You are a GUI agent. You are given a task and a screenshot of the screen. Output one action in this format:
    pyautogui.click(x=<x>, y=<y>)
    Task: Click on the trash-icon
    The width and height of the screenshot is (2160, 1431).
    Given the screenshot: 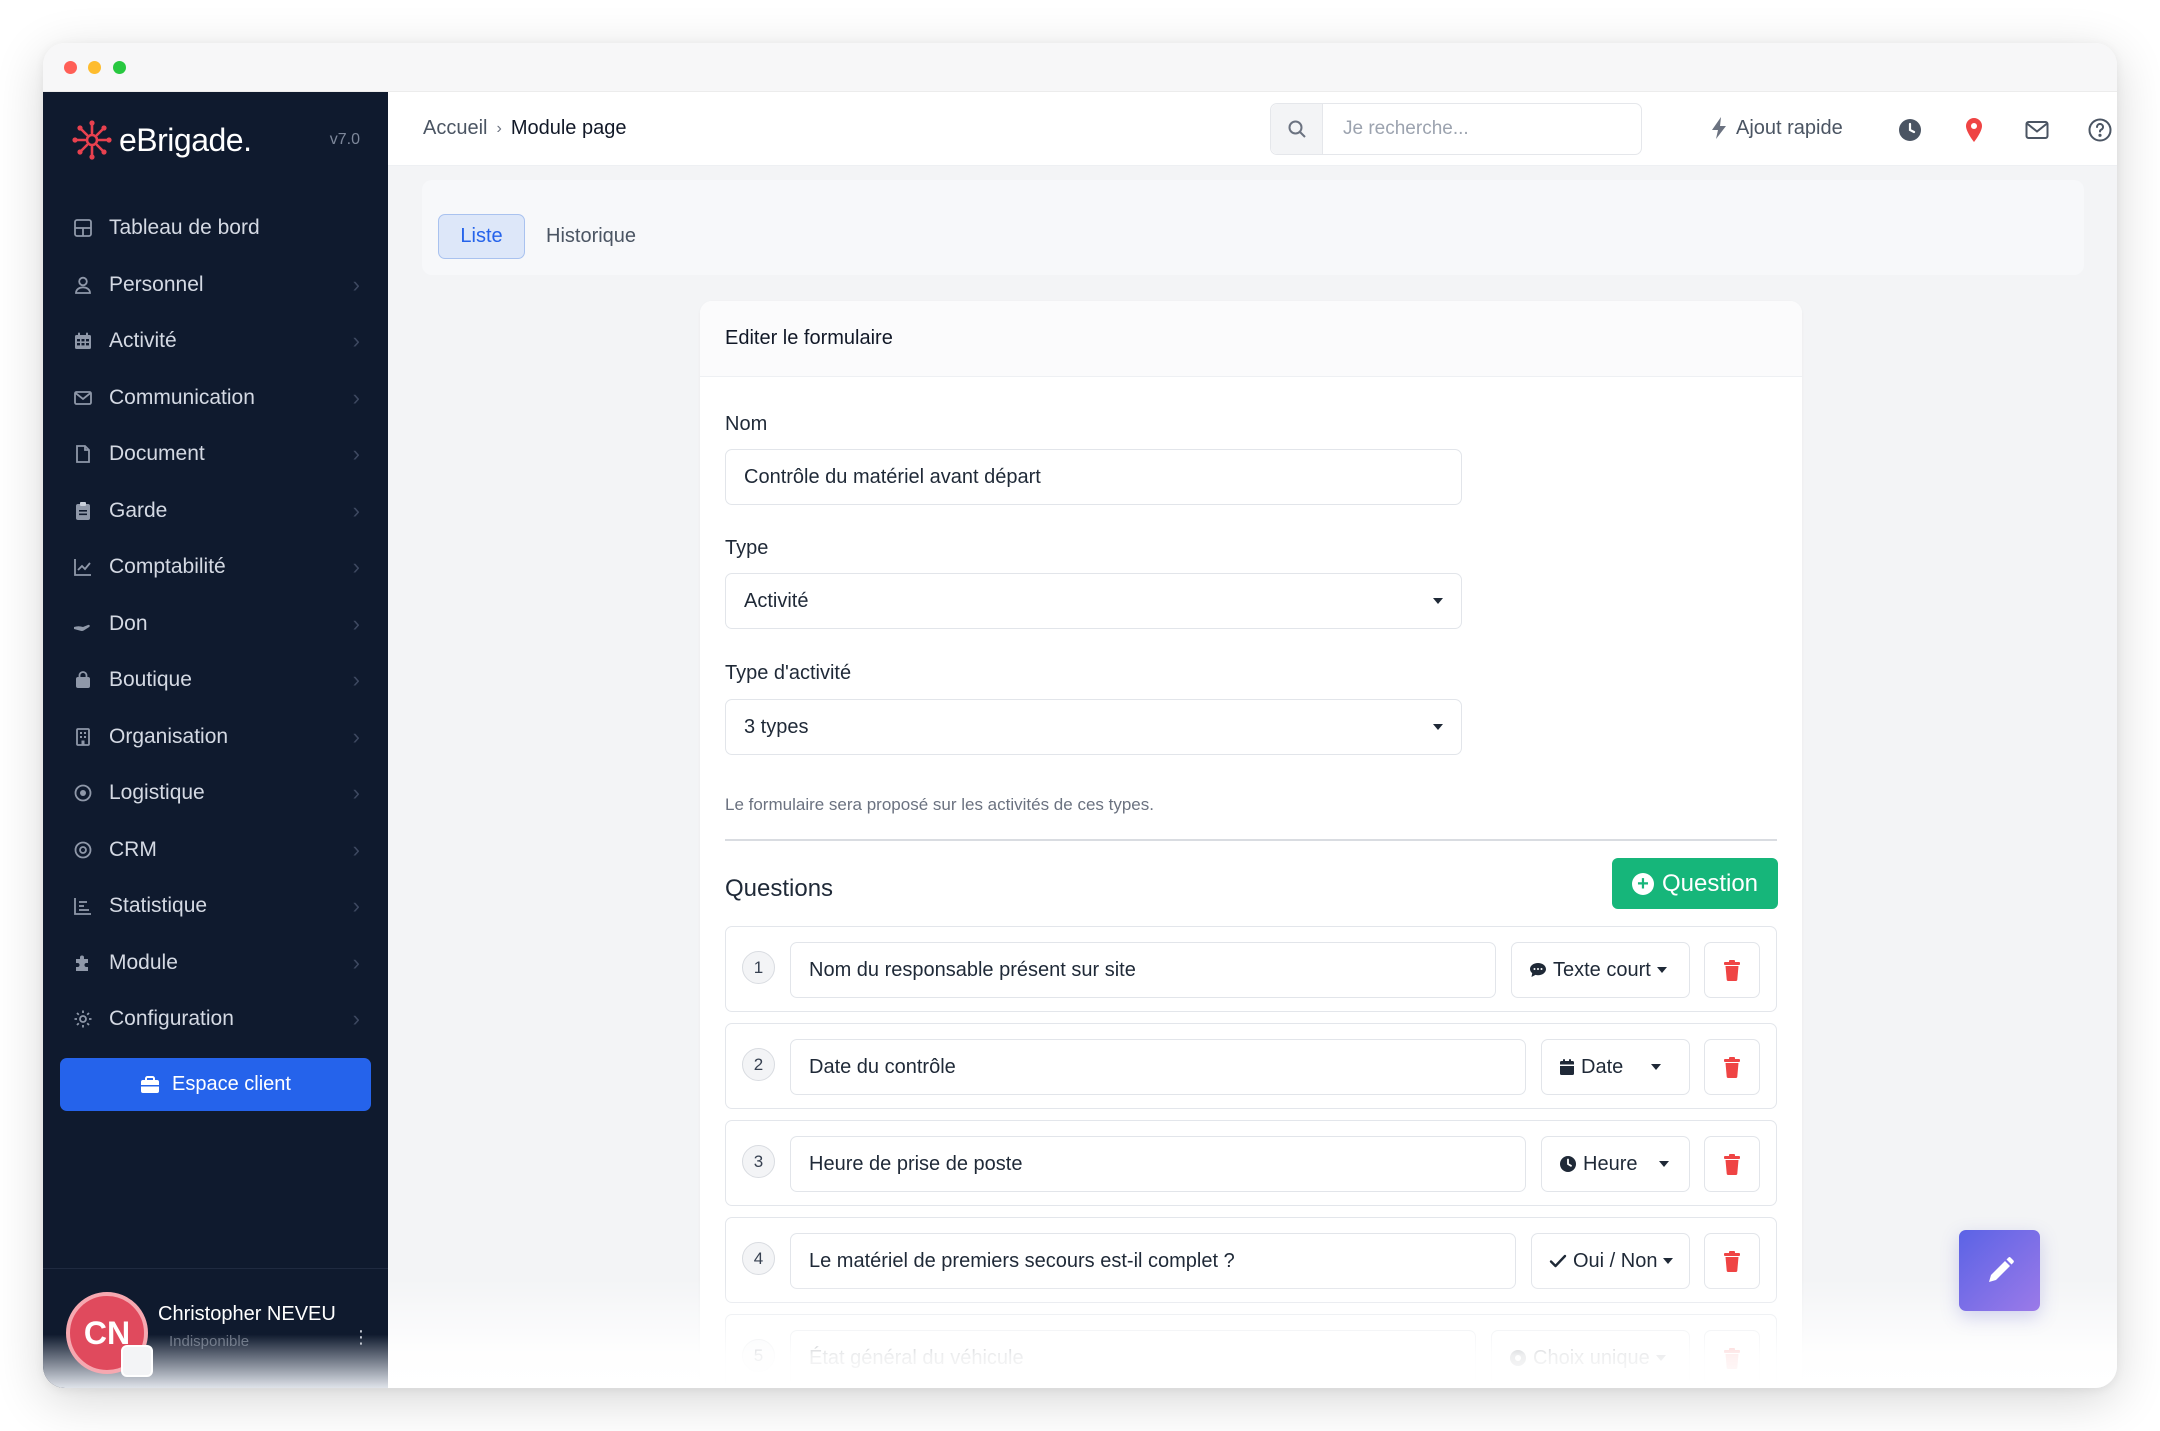 What is the action you would take?
    pyautogui.click(x=1732, y=1358)
    